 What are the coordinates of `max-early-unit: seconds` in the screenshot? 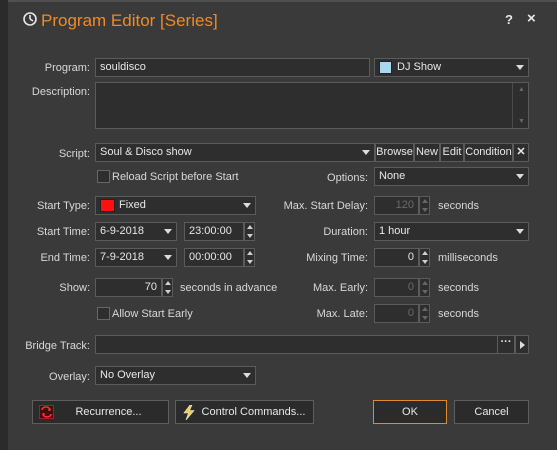 It's located at (458, 288).